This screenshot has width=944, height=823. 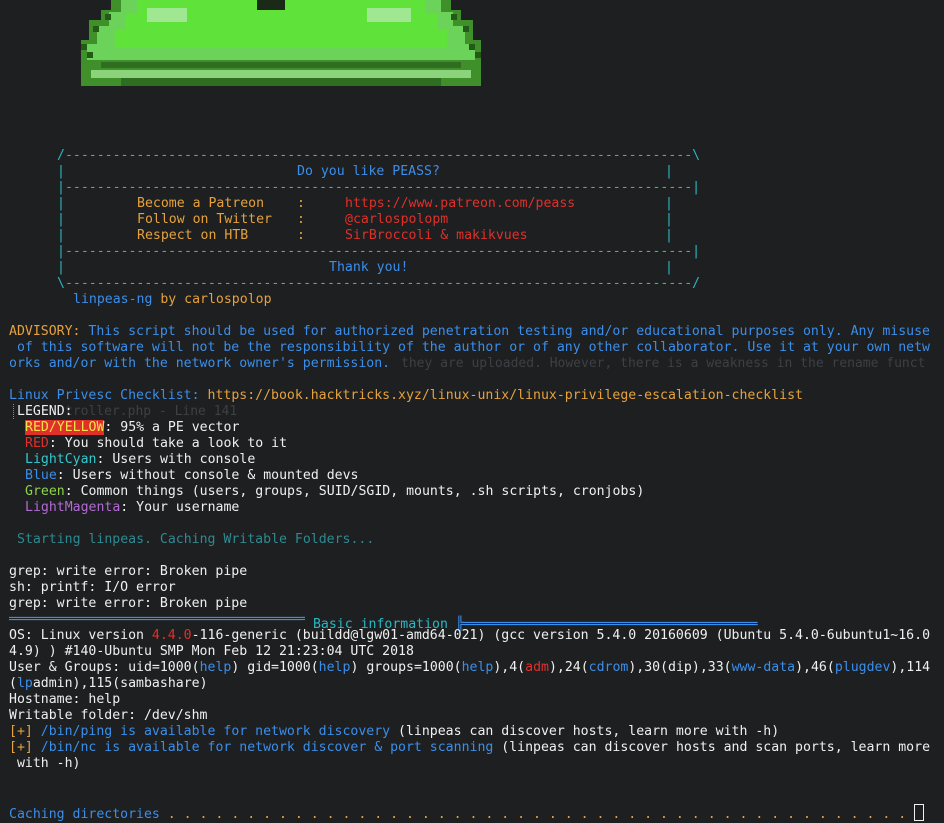 I want to click on twitter-label: Follow on Twitter, so click(x=204, y=219).